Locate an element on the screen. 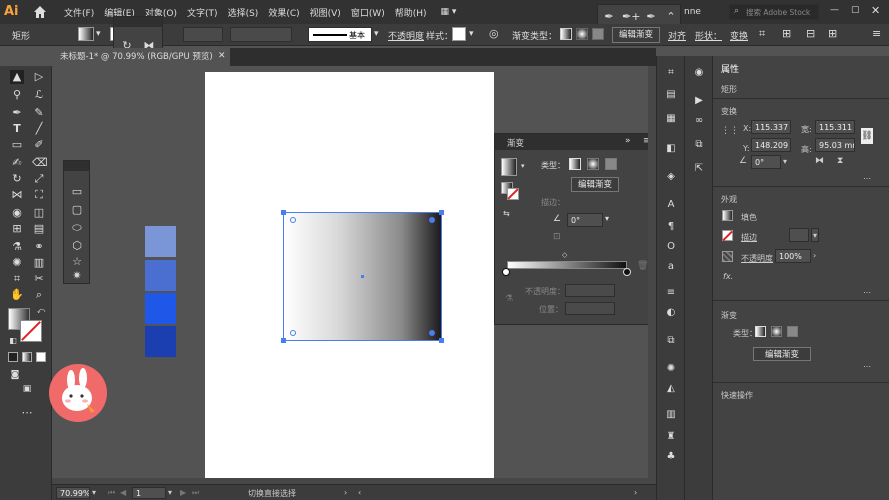 Image resolution: width=889 pixels, height=500 pixels. fill-swatch is located at coordinates (86, 34).